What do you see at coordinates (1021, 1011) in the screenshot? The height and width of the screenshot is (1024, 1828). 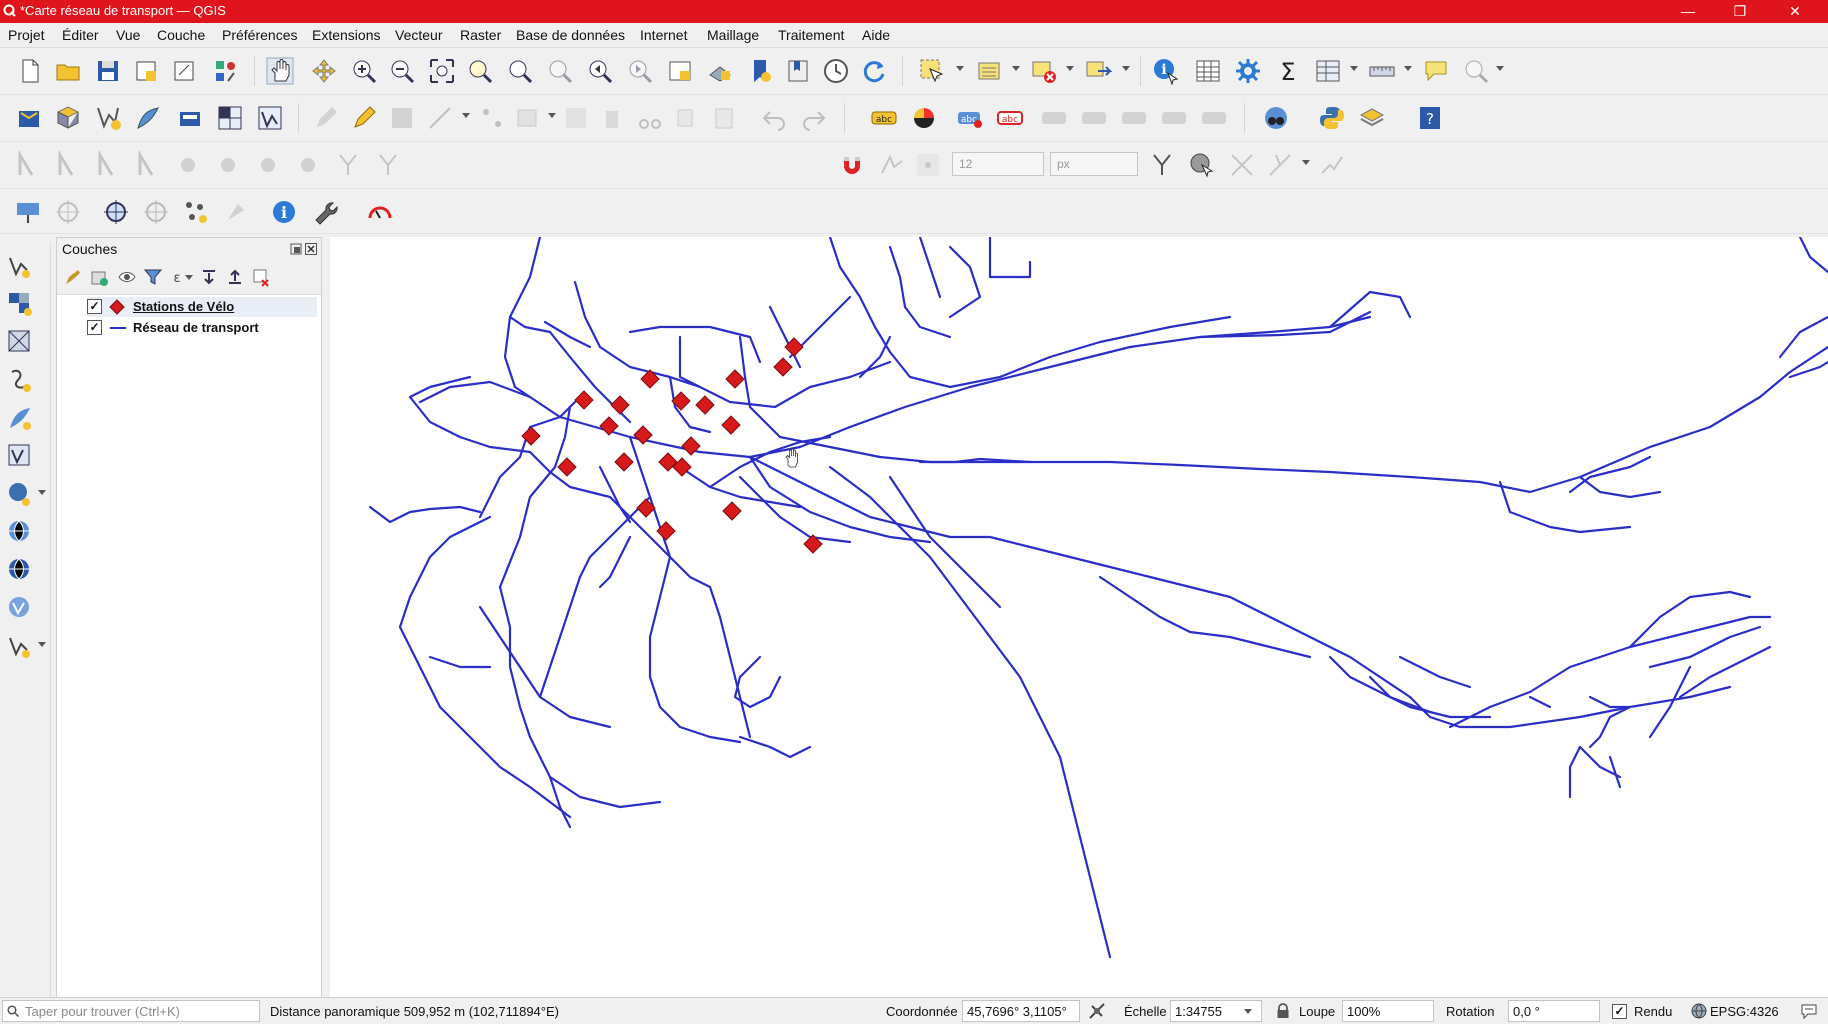 I see `coordinate-field: 45,7696° 3,1105°` at bounding box center [1021, 1011].